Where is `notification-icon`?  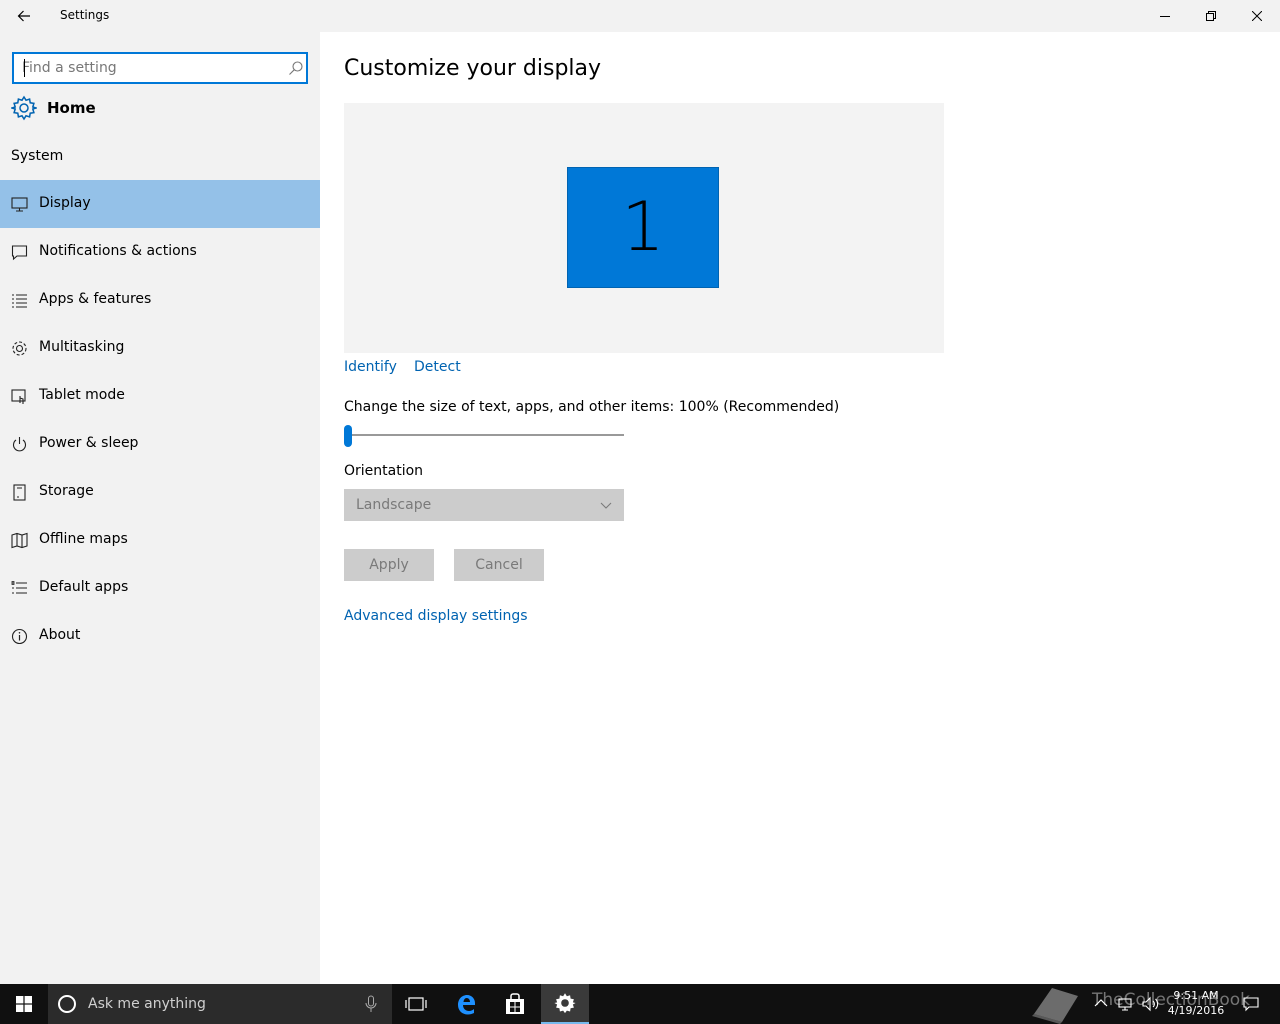 notification-icon is located at coordinates (19, 253).